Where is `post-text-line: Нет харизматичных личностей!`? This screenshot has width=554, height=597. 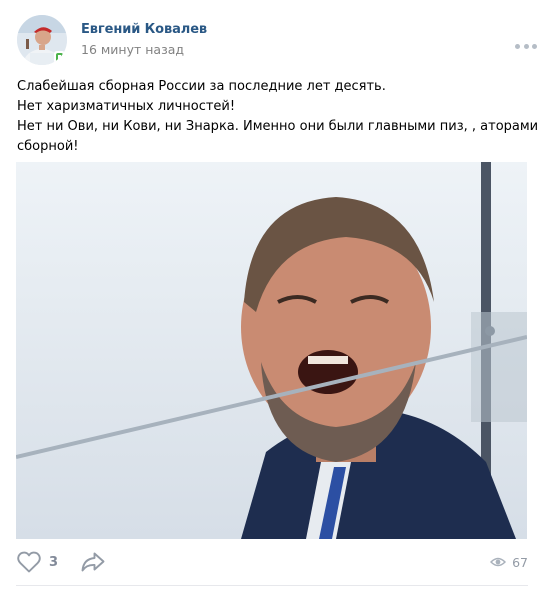 post-text-line: Нет харизматичных личностей! is located at coordinates (126, 106).